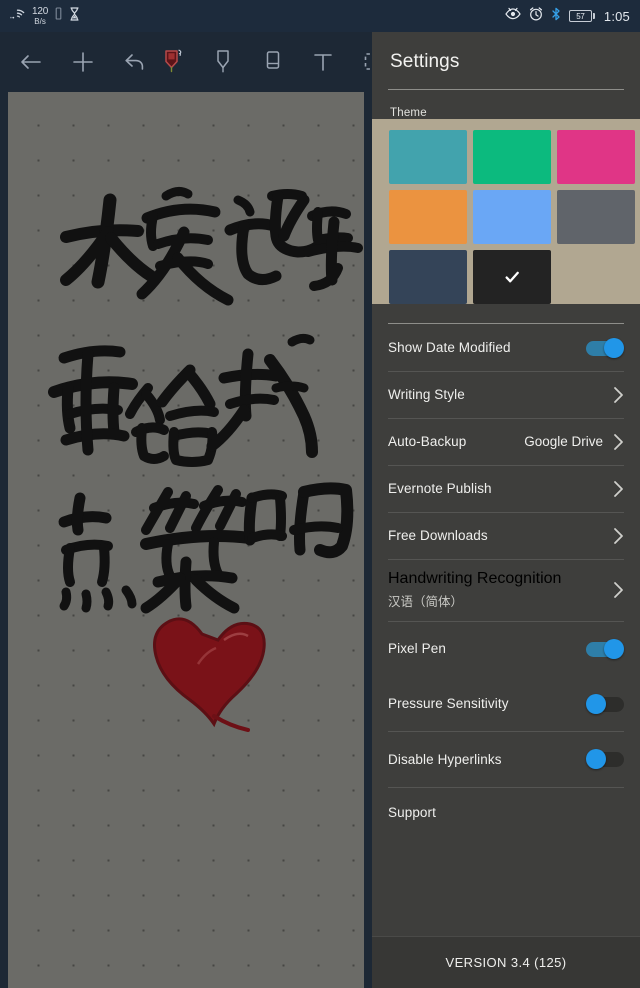  I want to click on toolbar-tools-group, so click(274, 62).